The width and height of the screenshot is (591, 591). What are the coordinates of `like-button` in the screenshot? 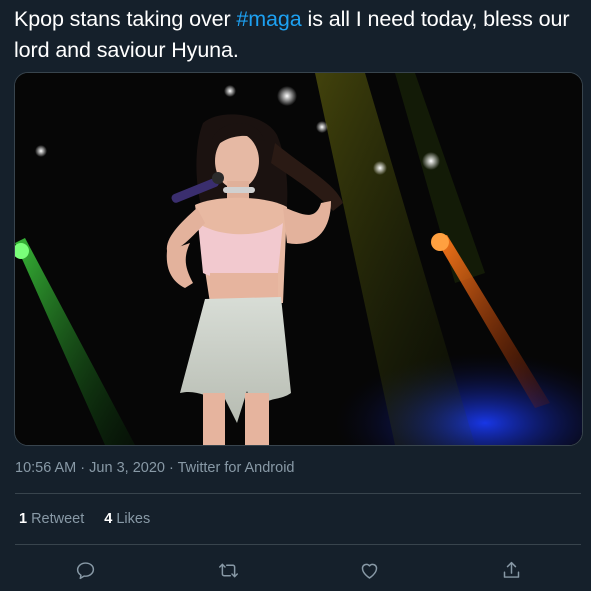 It's located at (369, 570).